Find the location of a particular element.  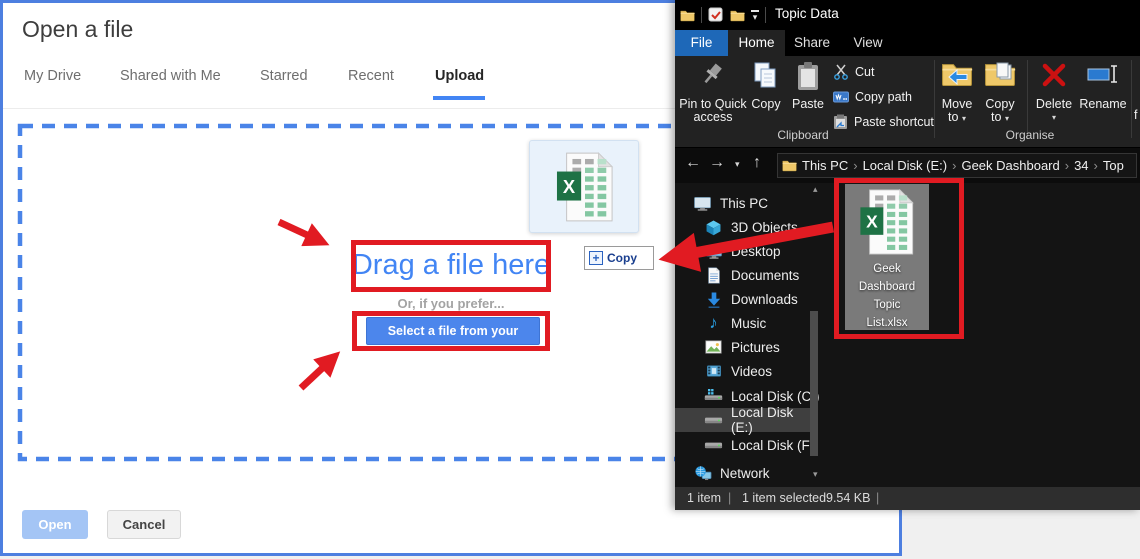

music-note-icon: ♪ is located at coordinates (713, 322).